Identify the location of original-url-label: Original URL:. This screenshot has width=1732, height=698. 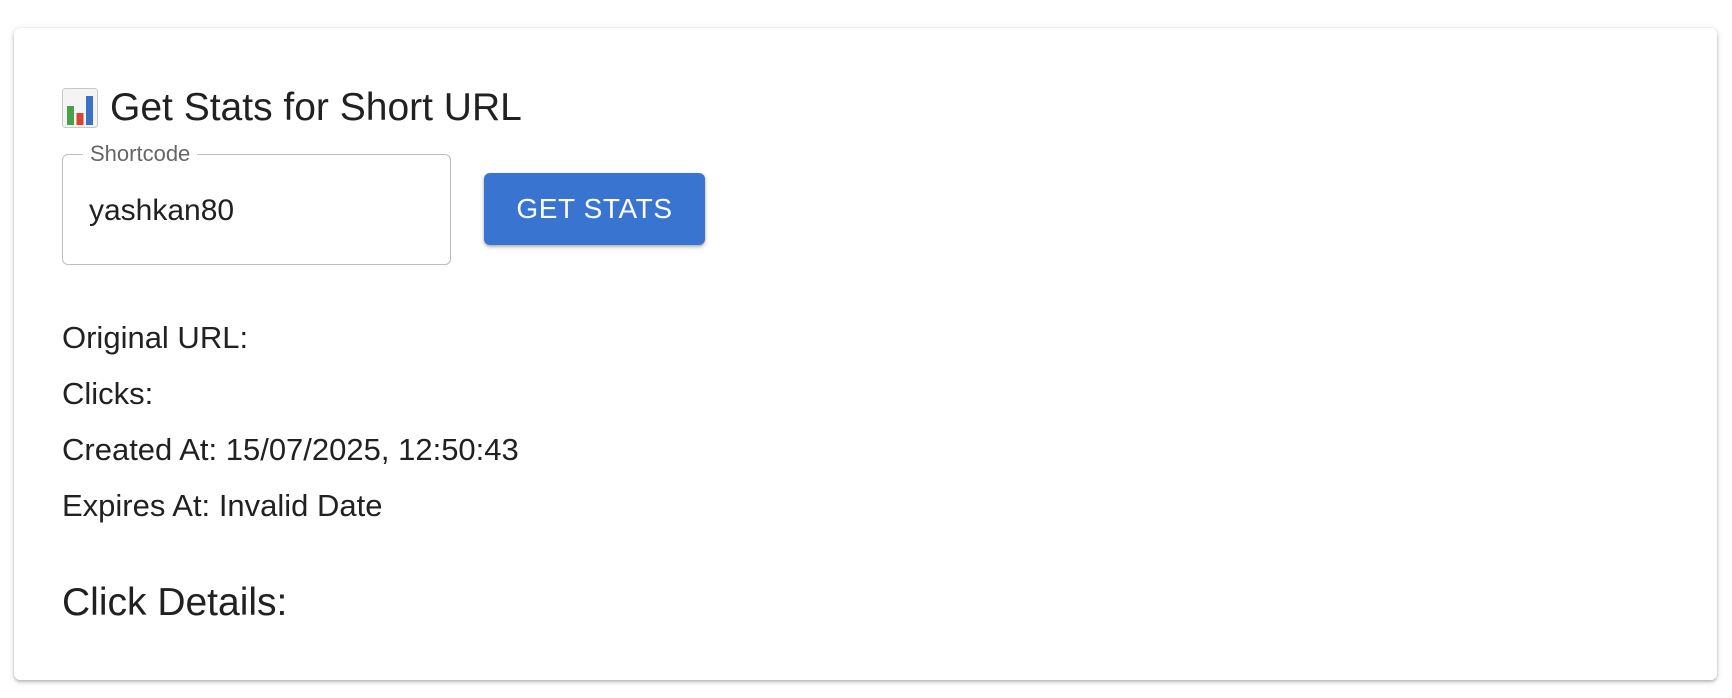
(155, 337).